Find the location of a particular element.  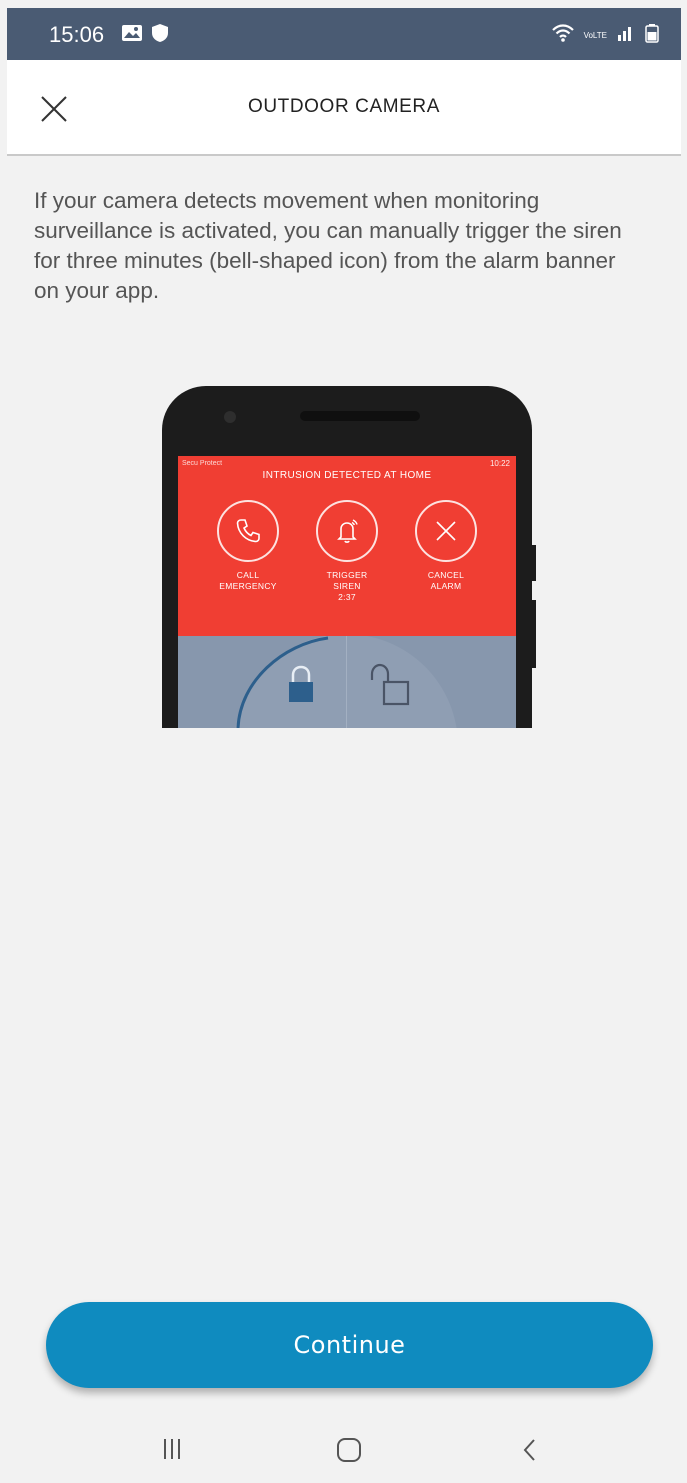

battery-icon is located at coordinates (652, 35).